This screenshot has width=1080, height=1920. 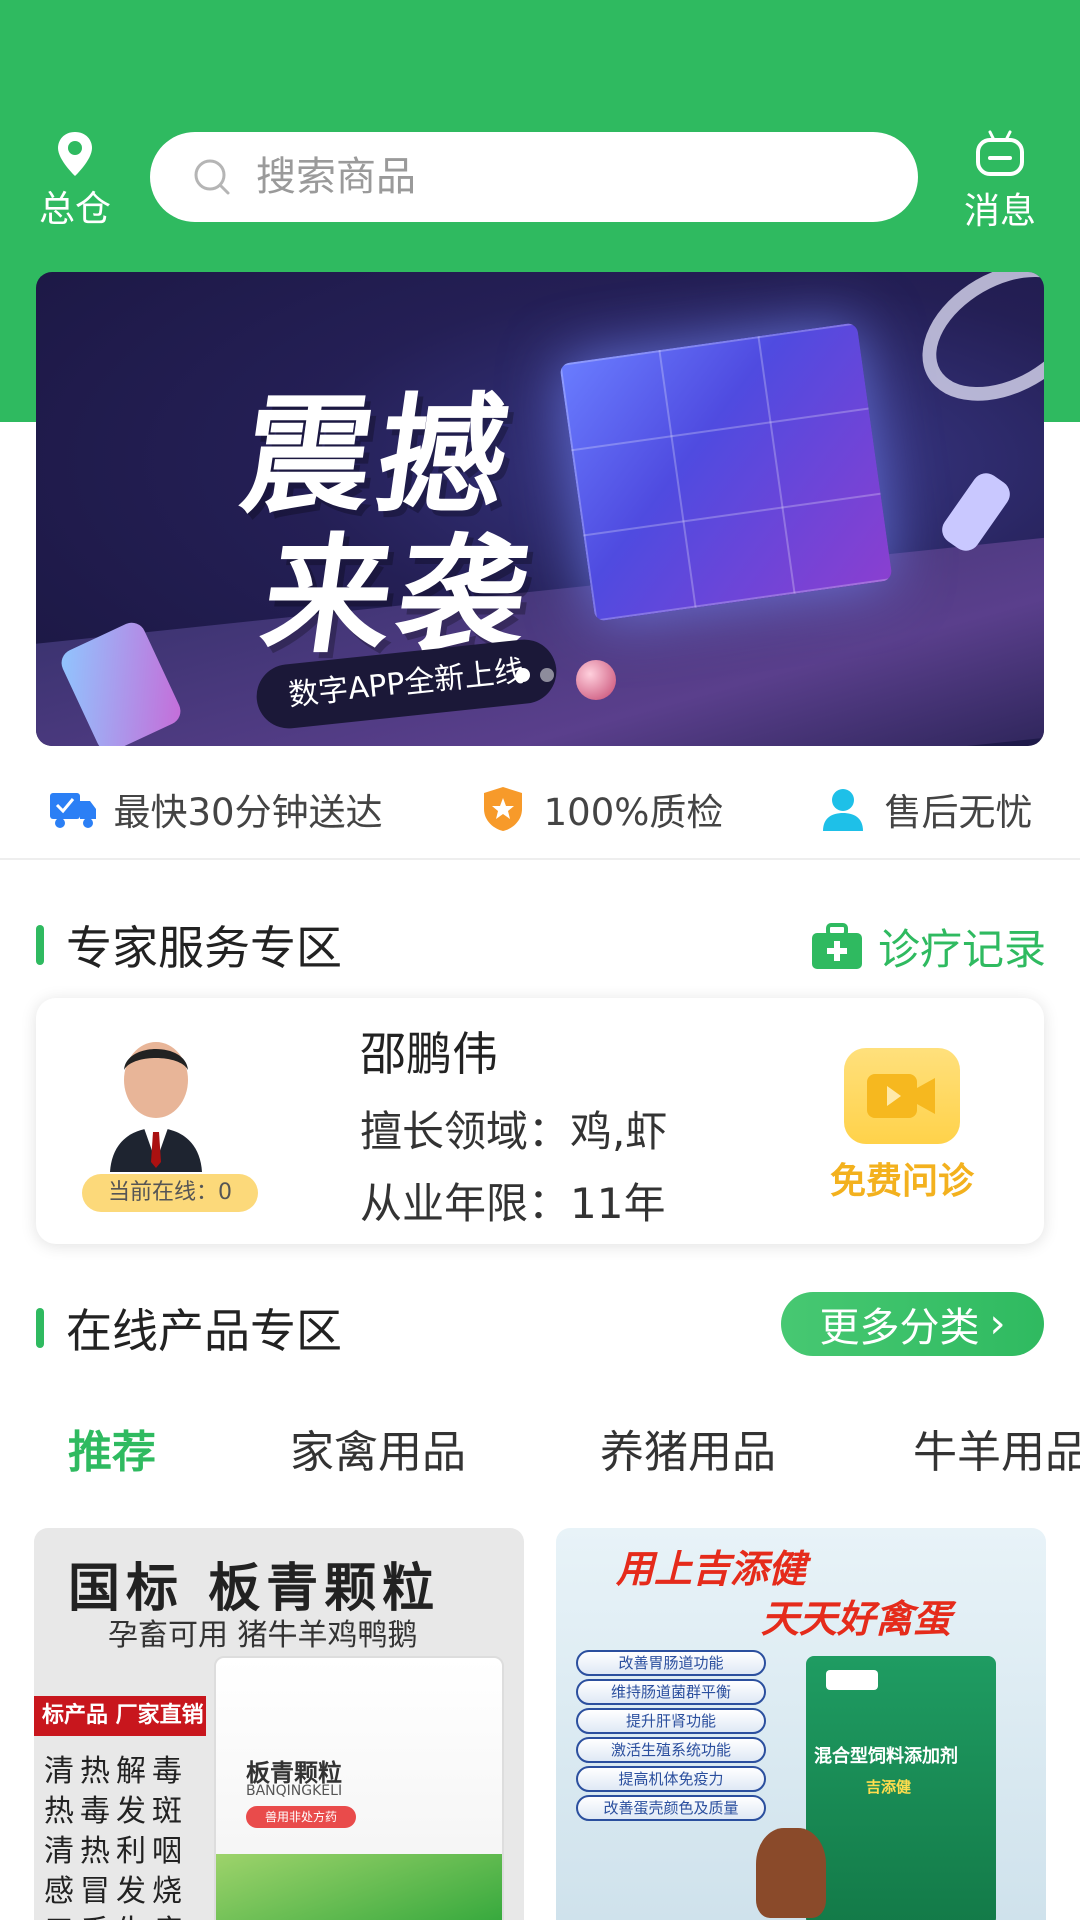 What do you see at coordinates (1000, 153) in the screenshot?
I see `robot-message-icon` at bounding box center [1000, 153].